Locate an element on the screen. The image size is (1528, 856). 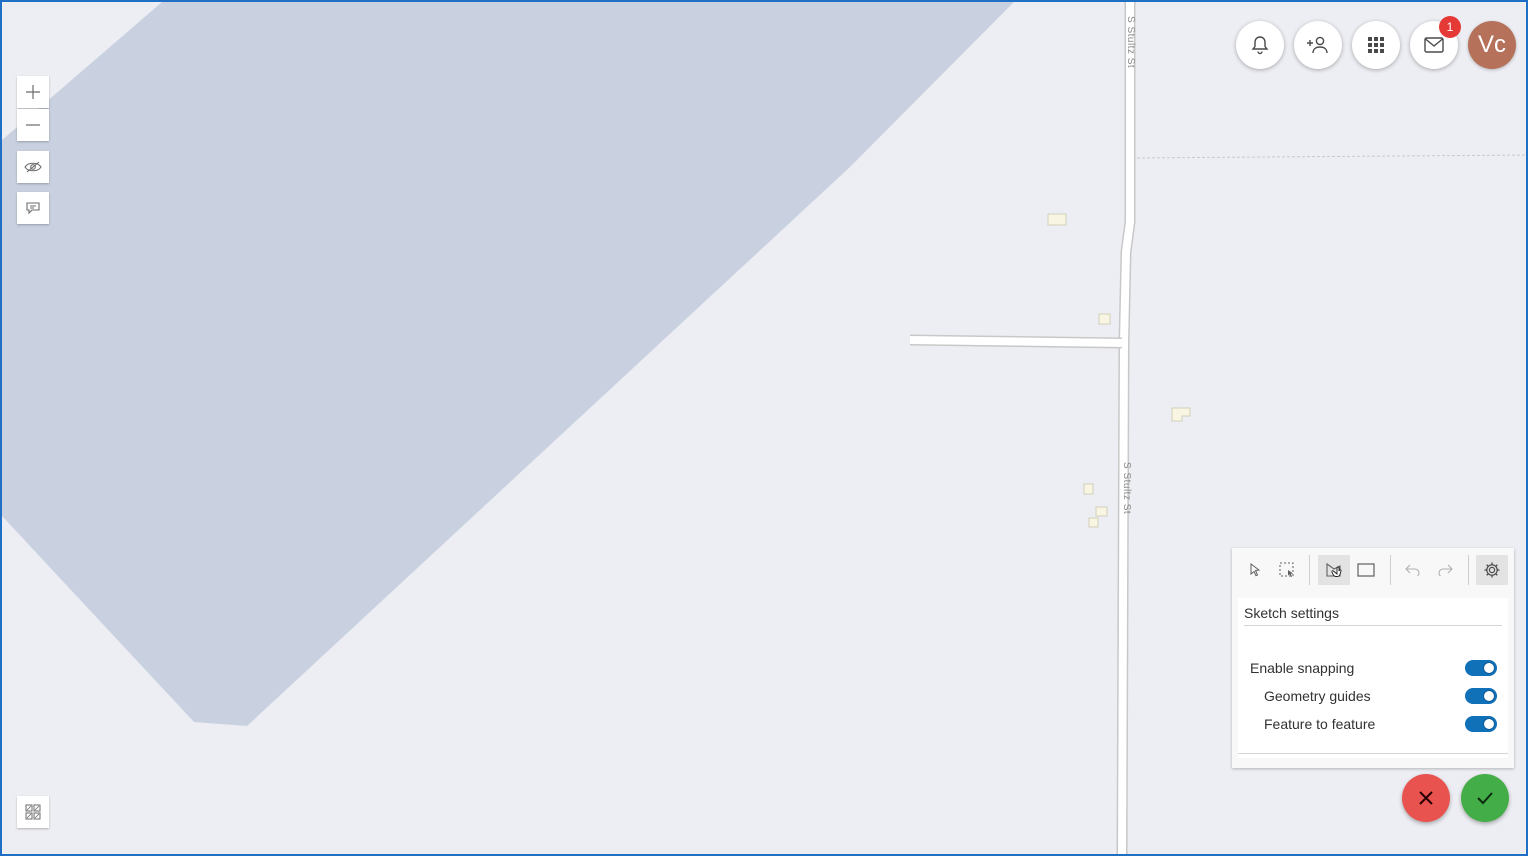
rectangle-tool-button is located at coordinates (1366, 570).